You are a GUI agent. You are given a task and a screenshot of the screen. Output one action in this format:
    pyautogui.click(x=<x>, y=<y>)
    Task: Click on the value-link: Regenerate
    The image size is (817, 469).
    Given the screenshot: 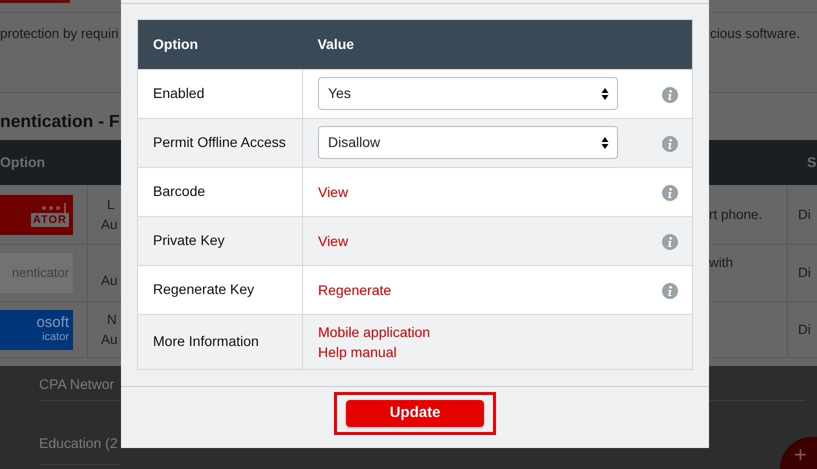 What is the action you would take?
    pyautogui.click(x=355, y=290)
    